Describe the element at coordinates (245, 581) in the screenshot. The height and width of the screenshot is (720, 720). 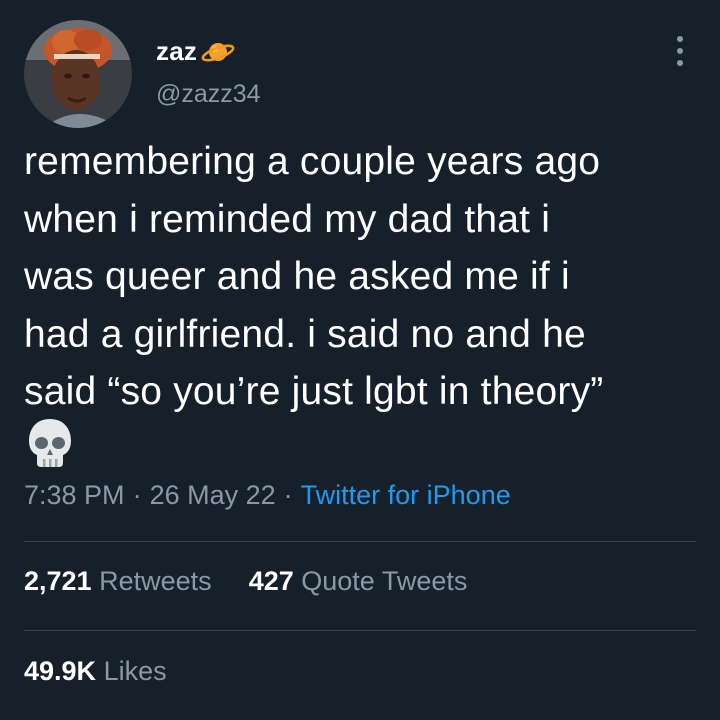
I see `engagement-stats: 2,721 Retweets 427 Quote Tweets` at that location.